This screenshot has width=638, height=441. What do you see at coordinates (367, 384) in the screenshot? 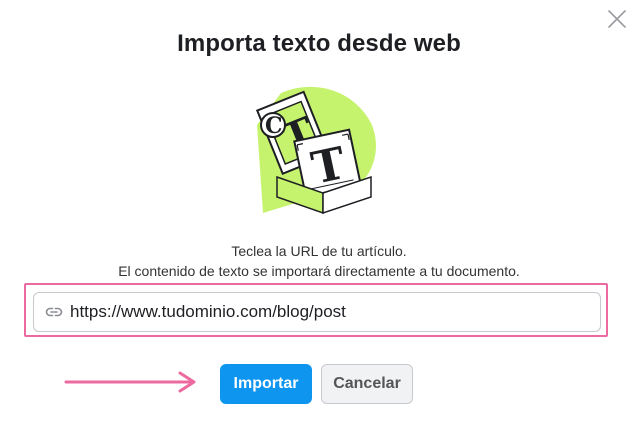
I see `cancel-button: Cancelar` at bounding box center [367, 384].